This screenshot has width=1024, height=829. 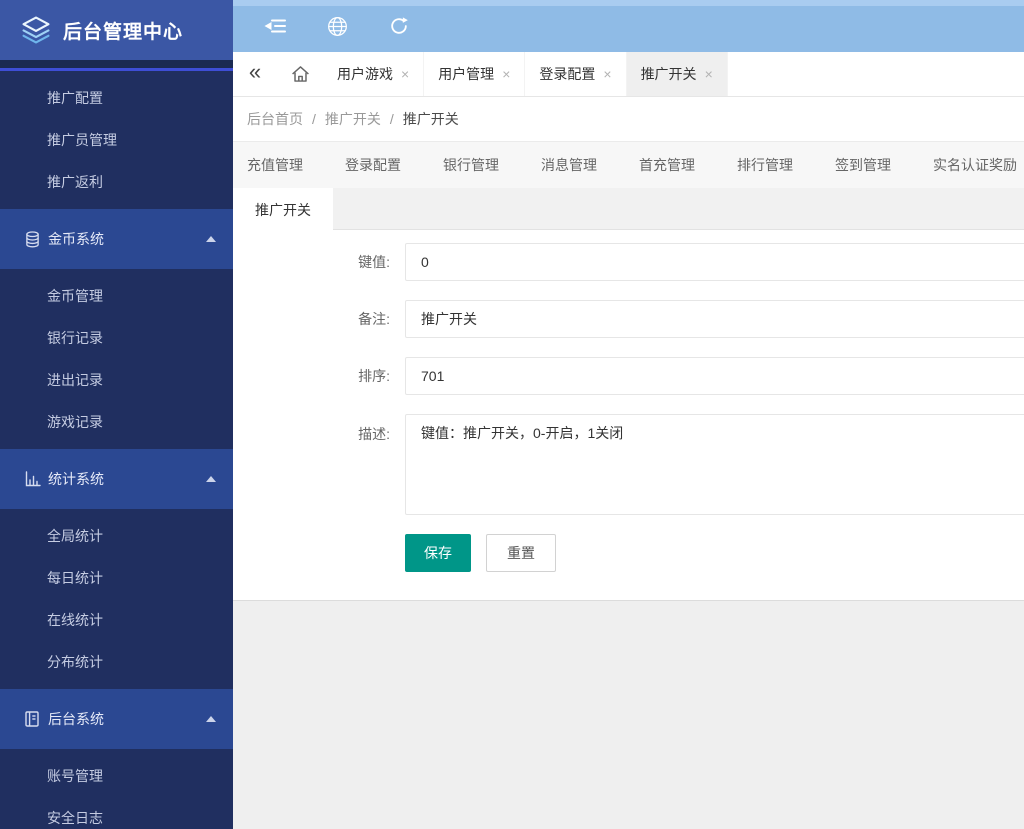 What do you see at coordinates (116, 239) in the screenshot?
I see `sidebar-section-coin-system: 金币系统` at bounding box center [116, 239].